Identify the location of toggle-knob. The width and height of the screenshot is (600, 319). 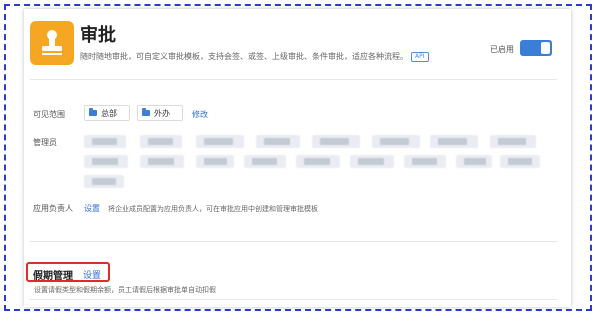
(545, 48).